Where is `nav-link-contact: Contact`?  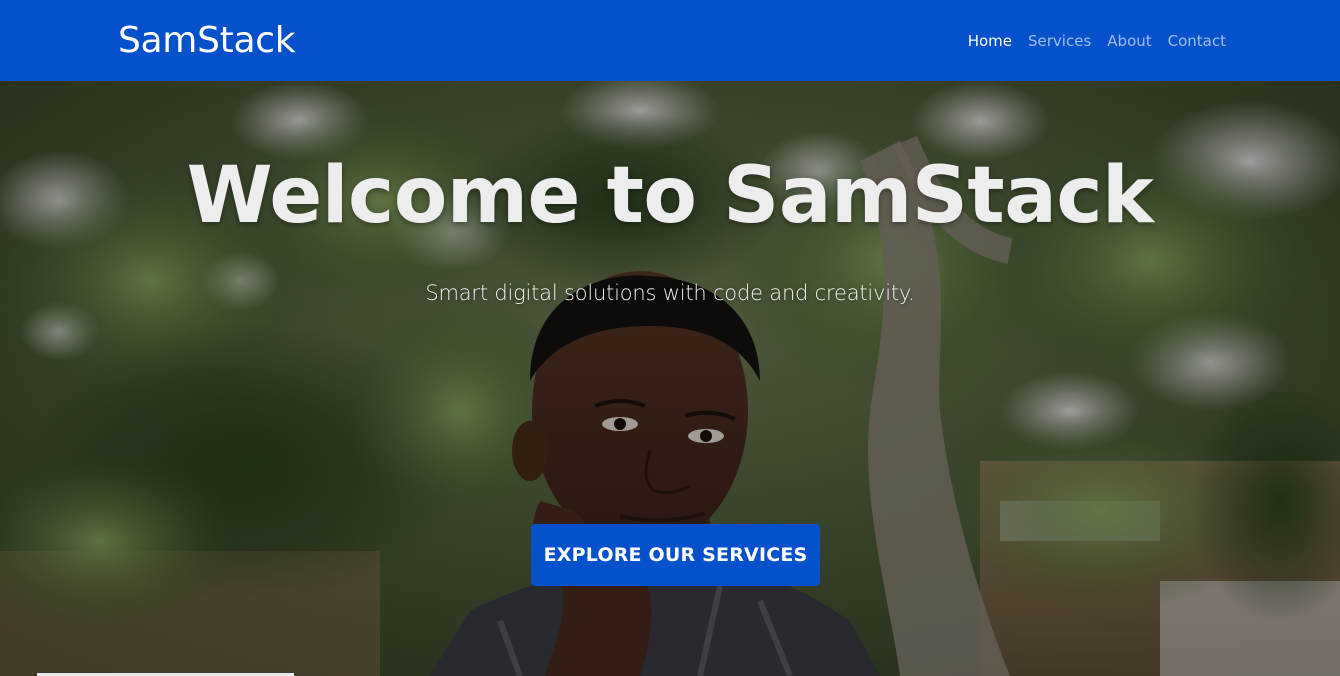
nav-link-contact: Contact is located at coordinates (1197, 41).